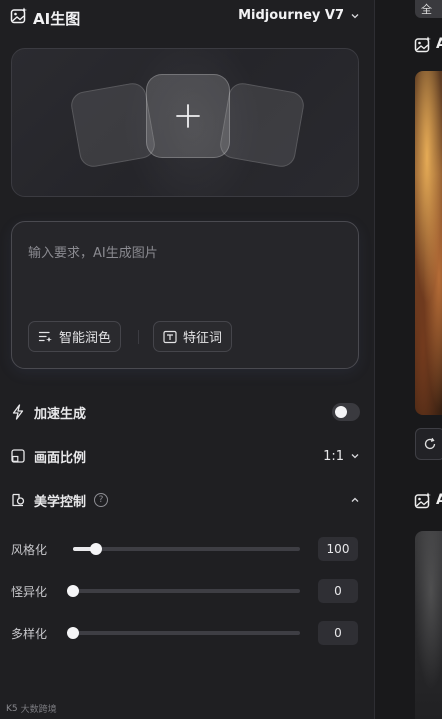 The height and width of the screenshot is (719, 442). Describe the element at coordinates (185, 412) in the screenshot. I see `speed-up-row: 加速生成` at that location.